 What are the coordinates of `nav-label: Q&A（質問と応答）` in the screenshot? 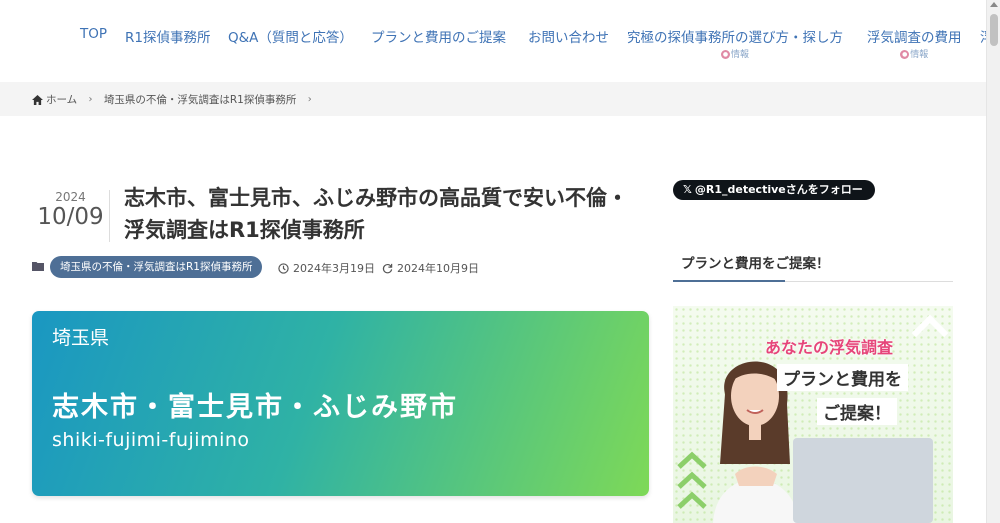 It's located at (290, 38).